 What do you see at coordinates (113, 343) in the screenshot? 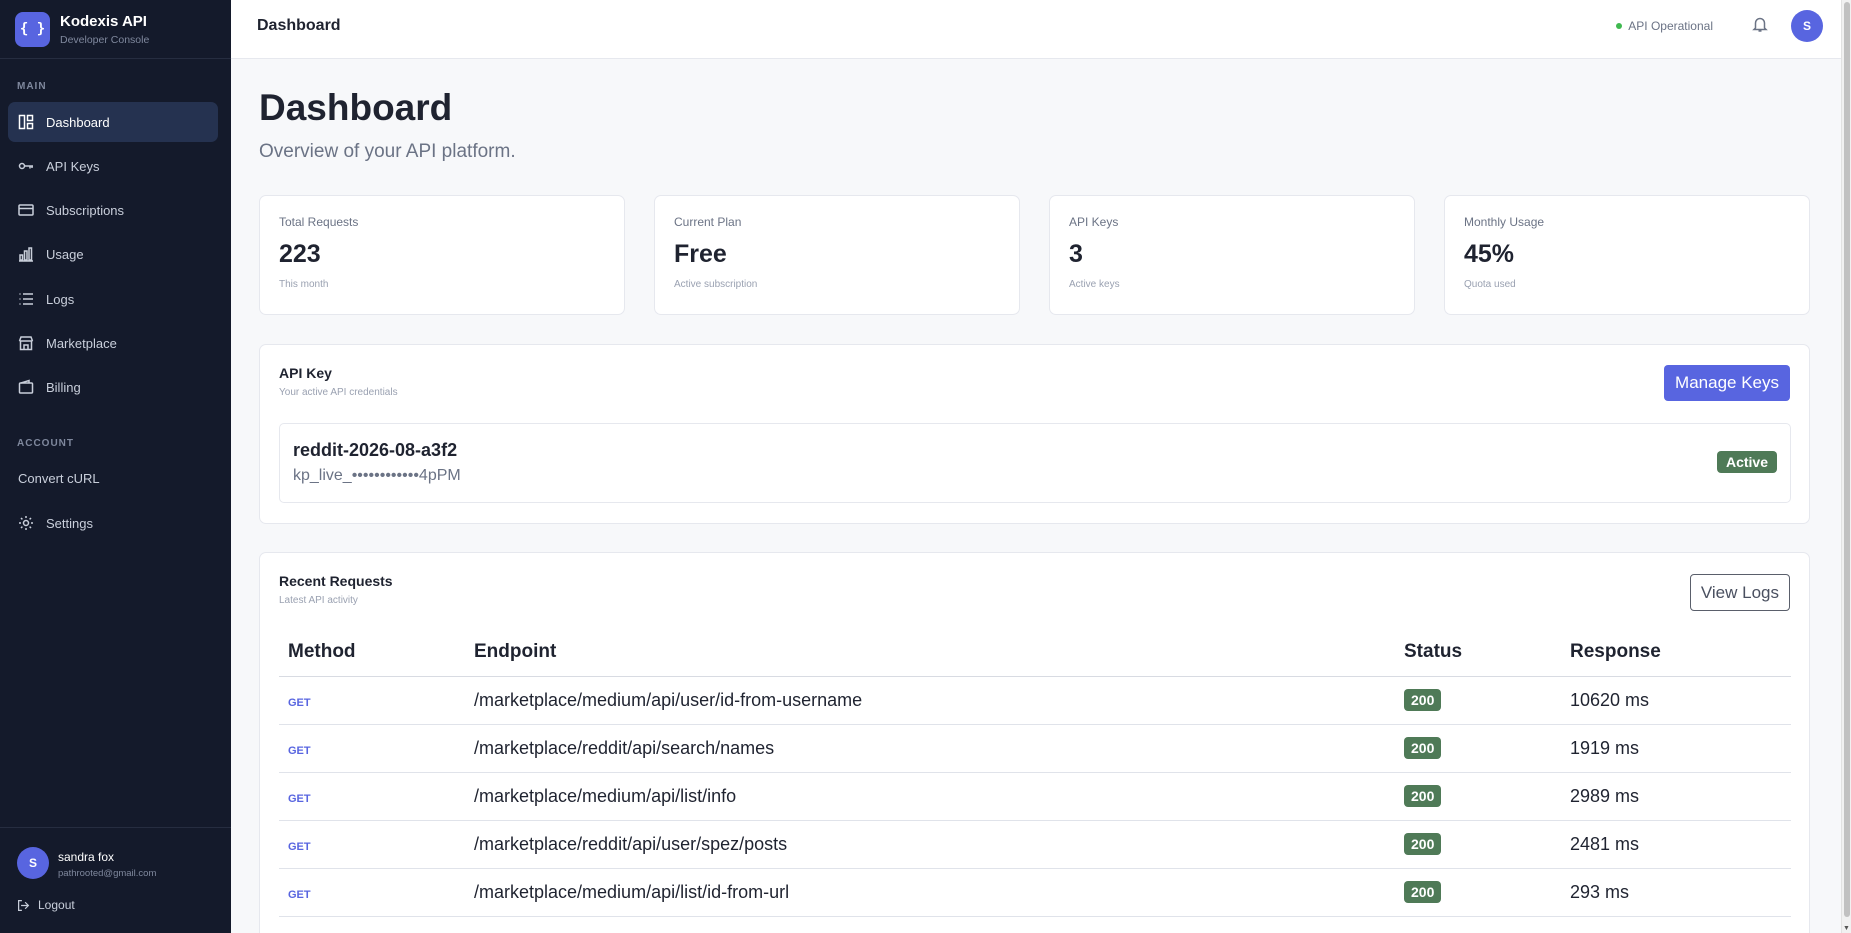
I see `sidebar-item-marketplace: Marketplace` at bounding box center [113, 343].